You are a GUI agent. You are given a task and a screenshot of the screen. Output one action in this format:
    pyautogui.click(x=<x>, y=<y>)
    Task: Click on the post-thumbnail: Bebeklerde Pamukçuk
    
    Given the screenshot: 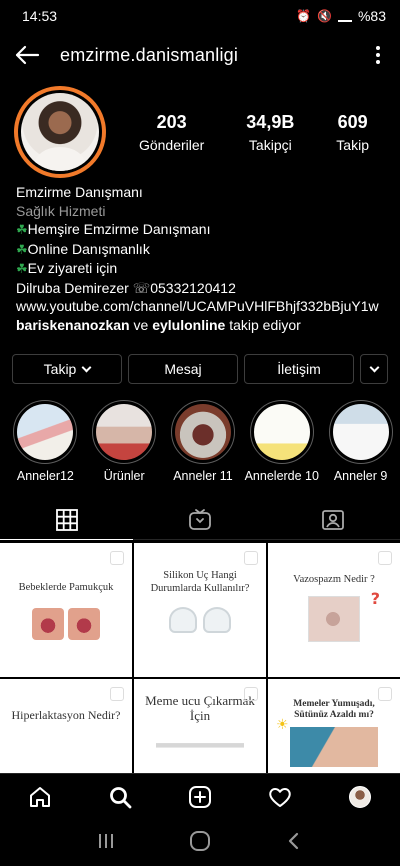 What is the action you would take?
    pyautogui.click(x=66, y=610)
    